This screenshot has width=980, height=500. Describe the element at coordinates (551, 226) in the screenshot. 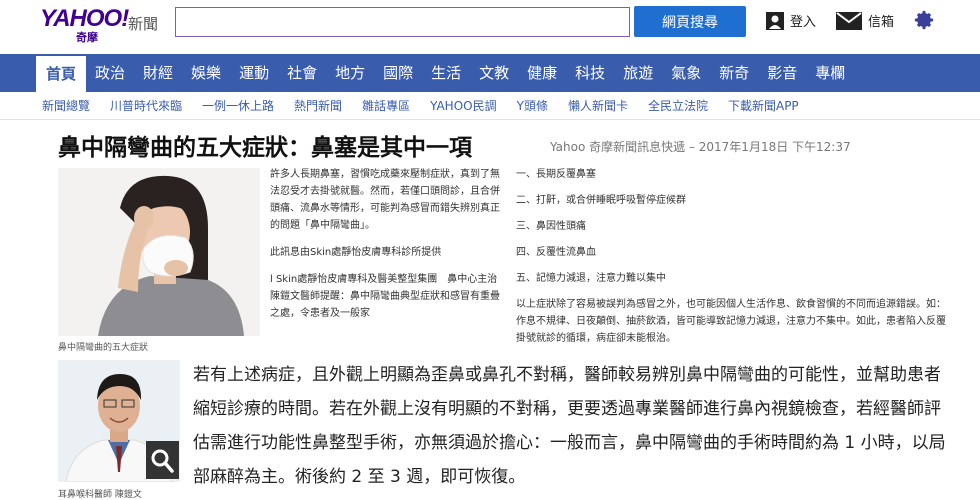

I see `symptom-item: 三、鼻因性頭痛` at that location.